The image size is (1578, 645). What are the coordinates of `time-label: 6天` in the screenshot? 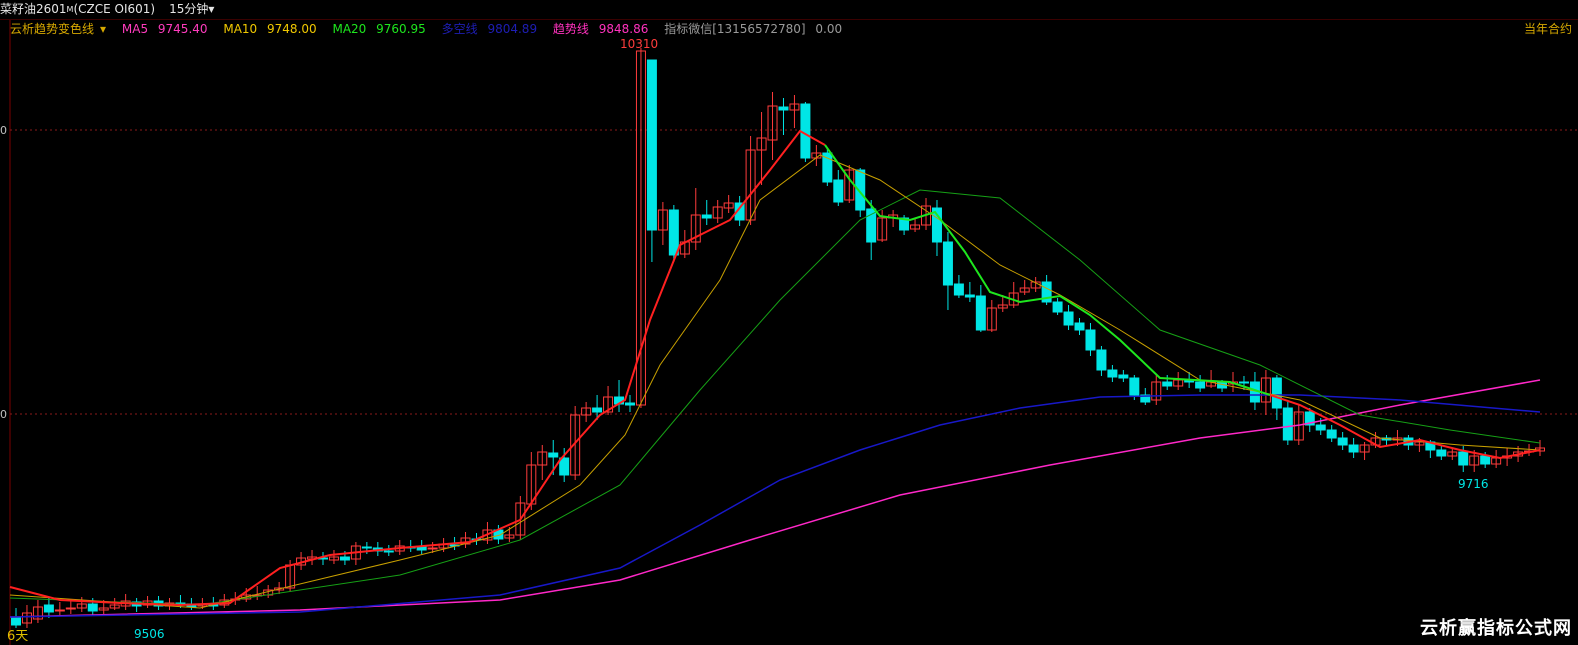 It's located at (18, 636).